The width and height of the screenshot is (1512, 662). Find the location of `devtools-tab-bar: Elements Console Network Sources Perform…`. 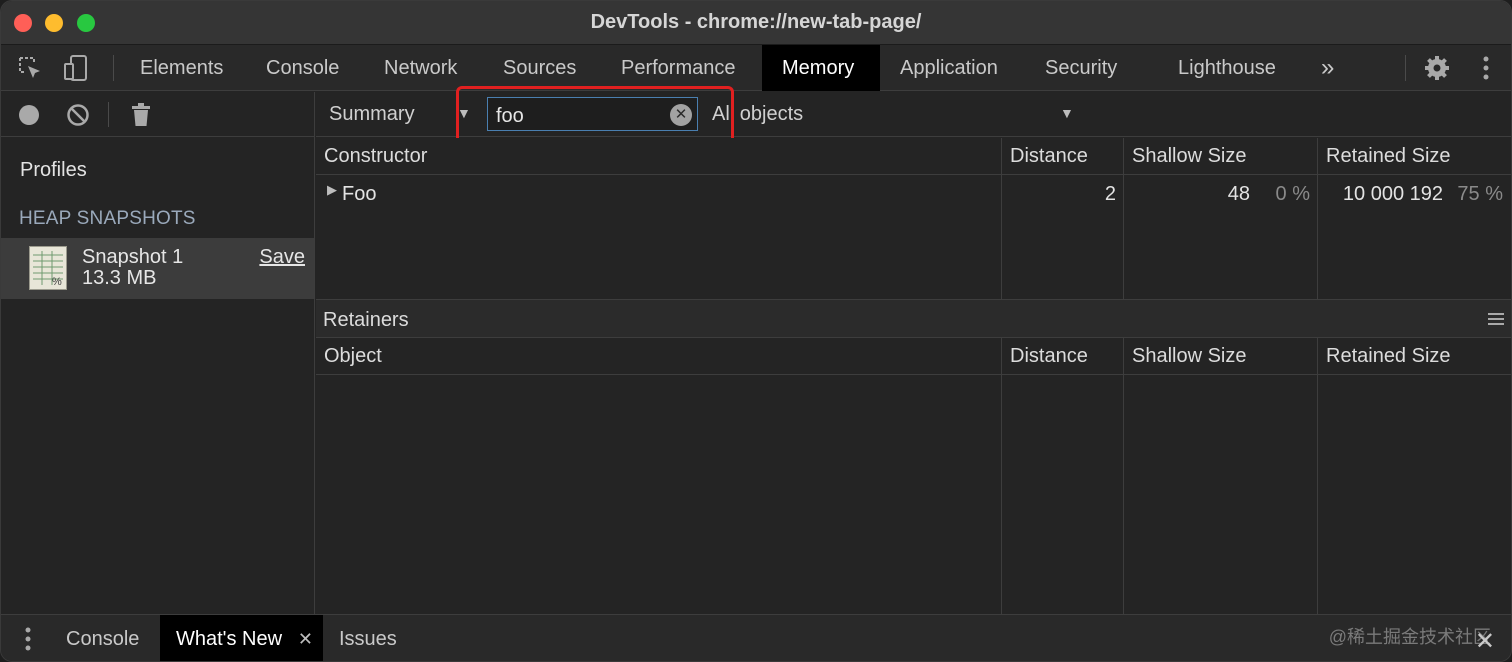

devtools-tab-bar: Elements Console Network Sources Perform… is located at coordinates (756, 68).